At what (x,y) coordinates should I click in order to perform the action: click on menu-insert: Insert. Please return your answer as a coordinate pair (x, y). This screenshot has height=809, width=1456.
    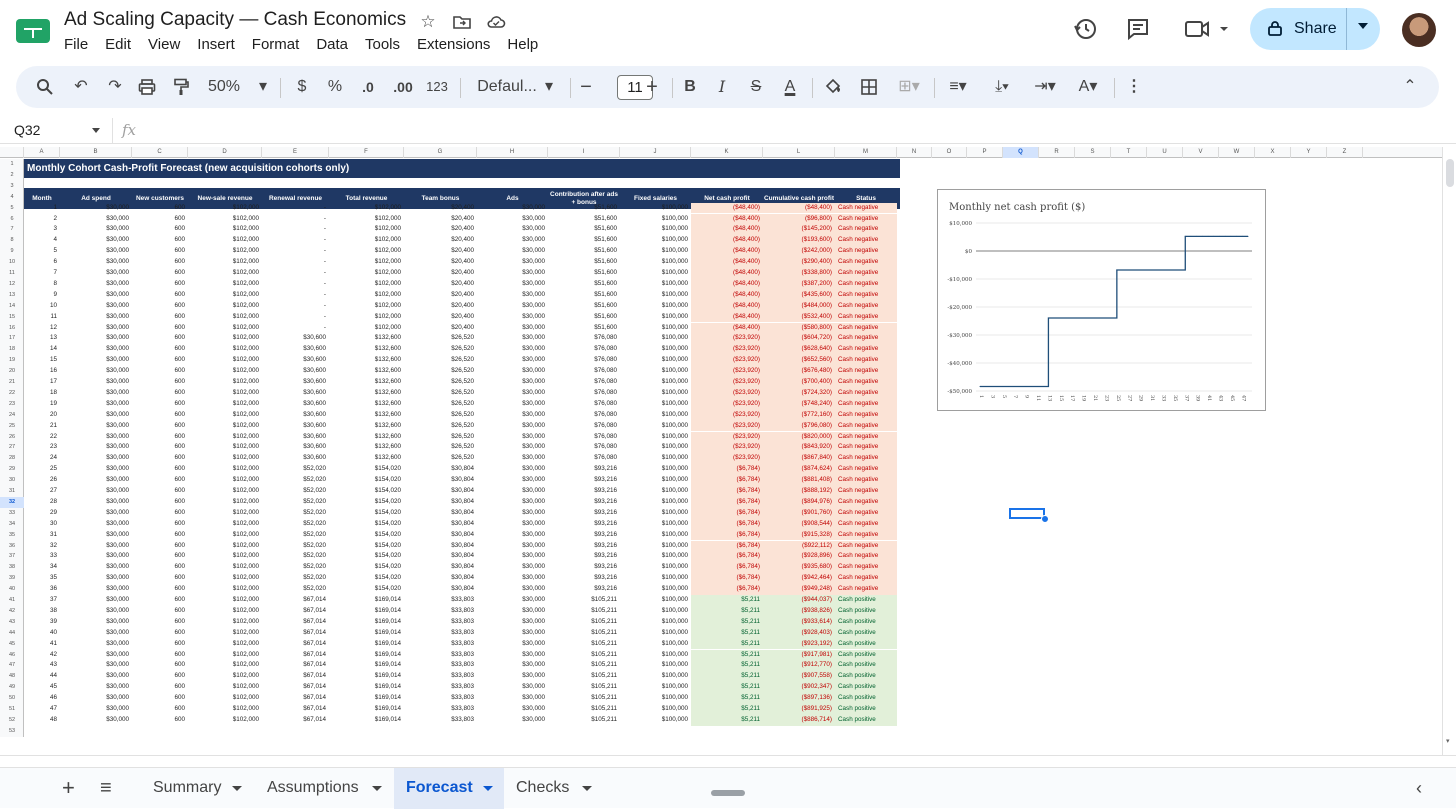
    Looking at the image, I should click on (220, 44).